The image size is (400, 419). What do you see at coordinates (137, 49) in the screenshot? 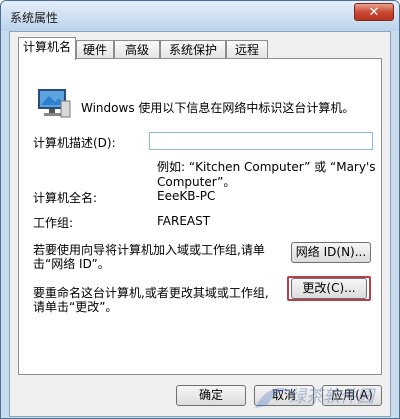
I see `tab-advanced: 高级` at bounding box center [137, 49].